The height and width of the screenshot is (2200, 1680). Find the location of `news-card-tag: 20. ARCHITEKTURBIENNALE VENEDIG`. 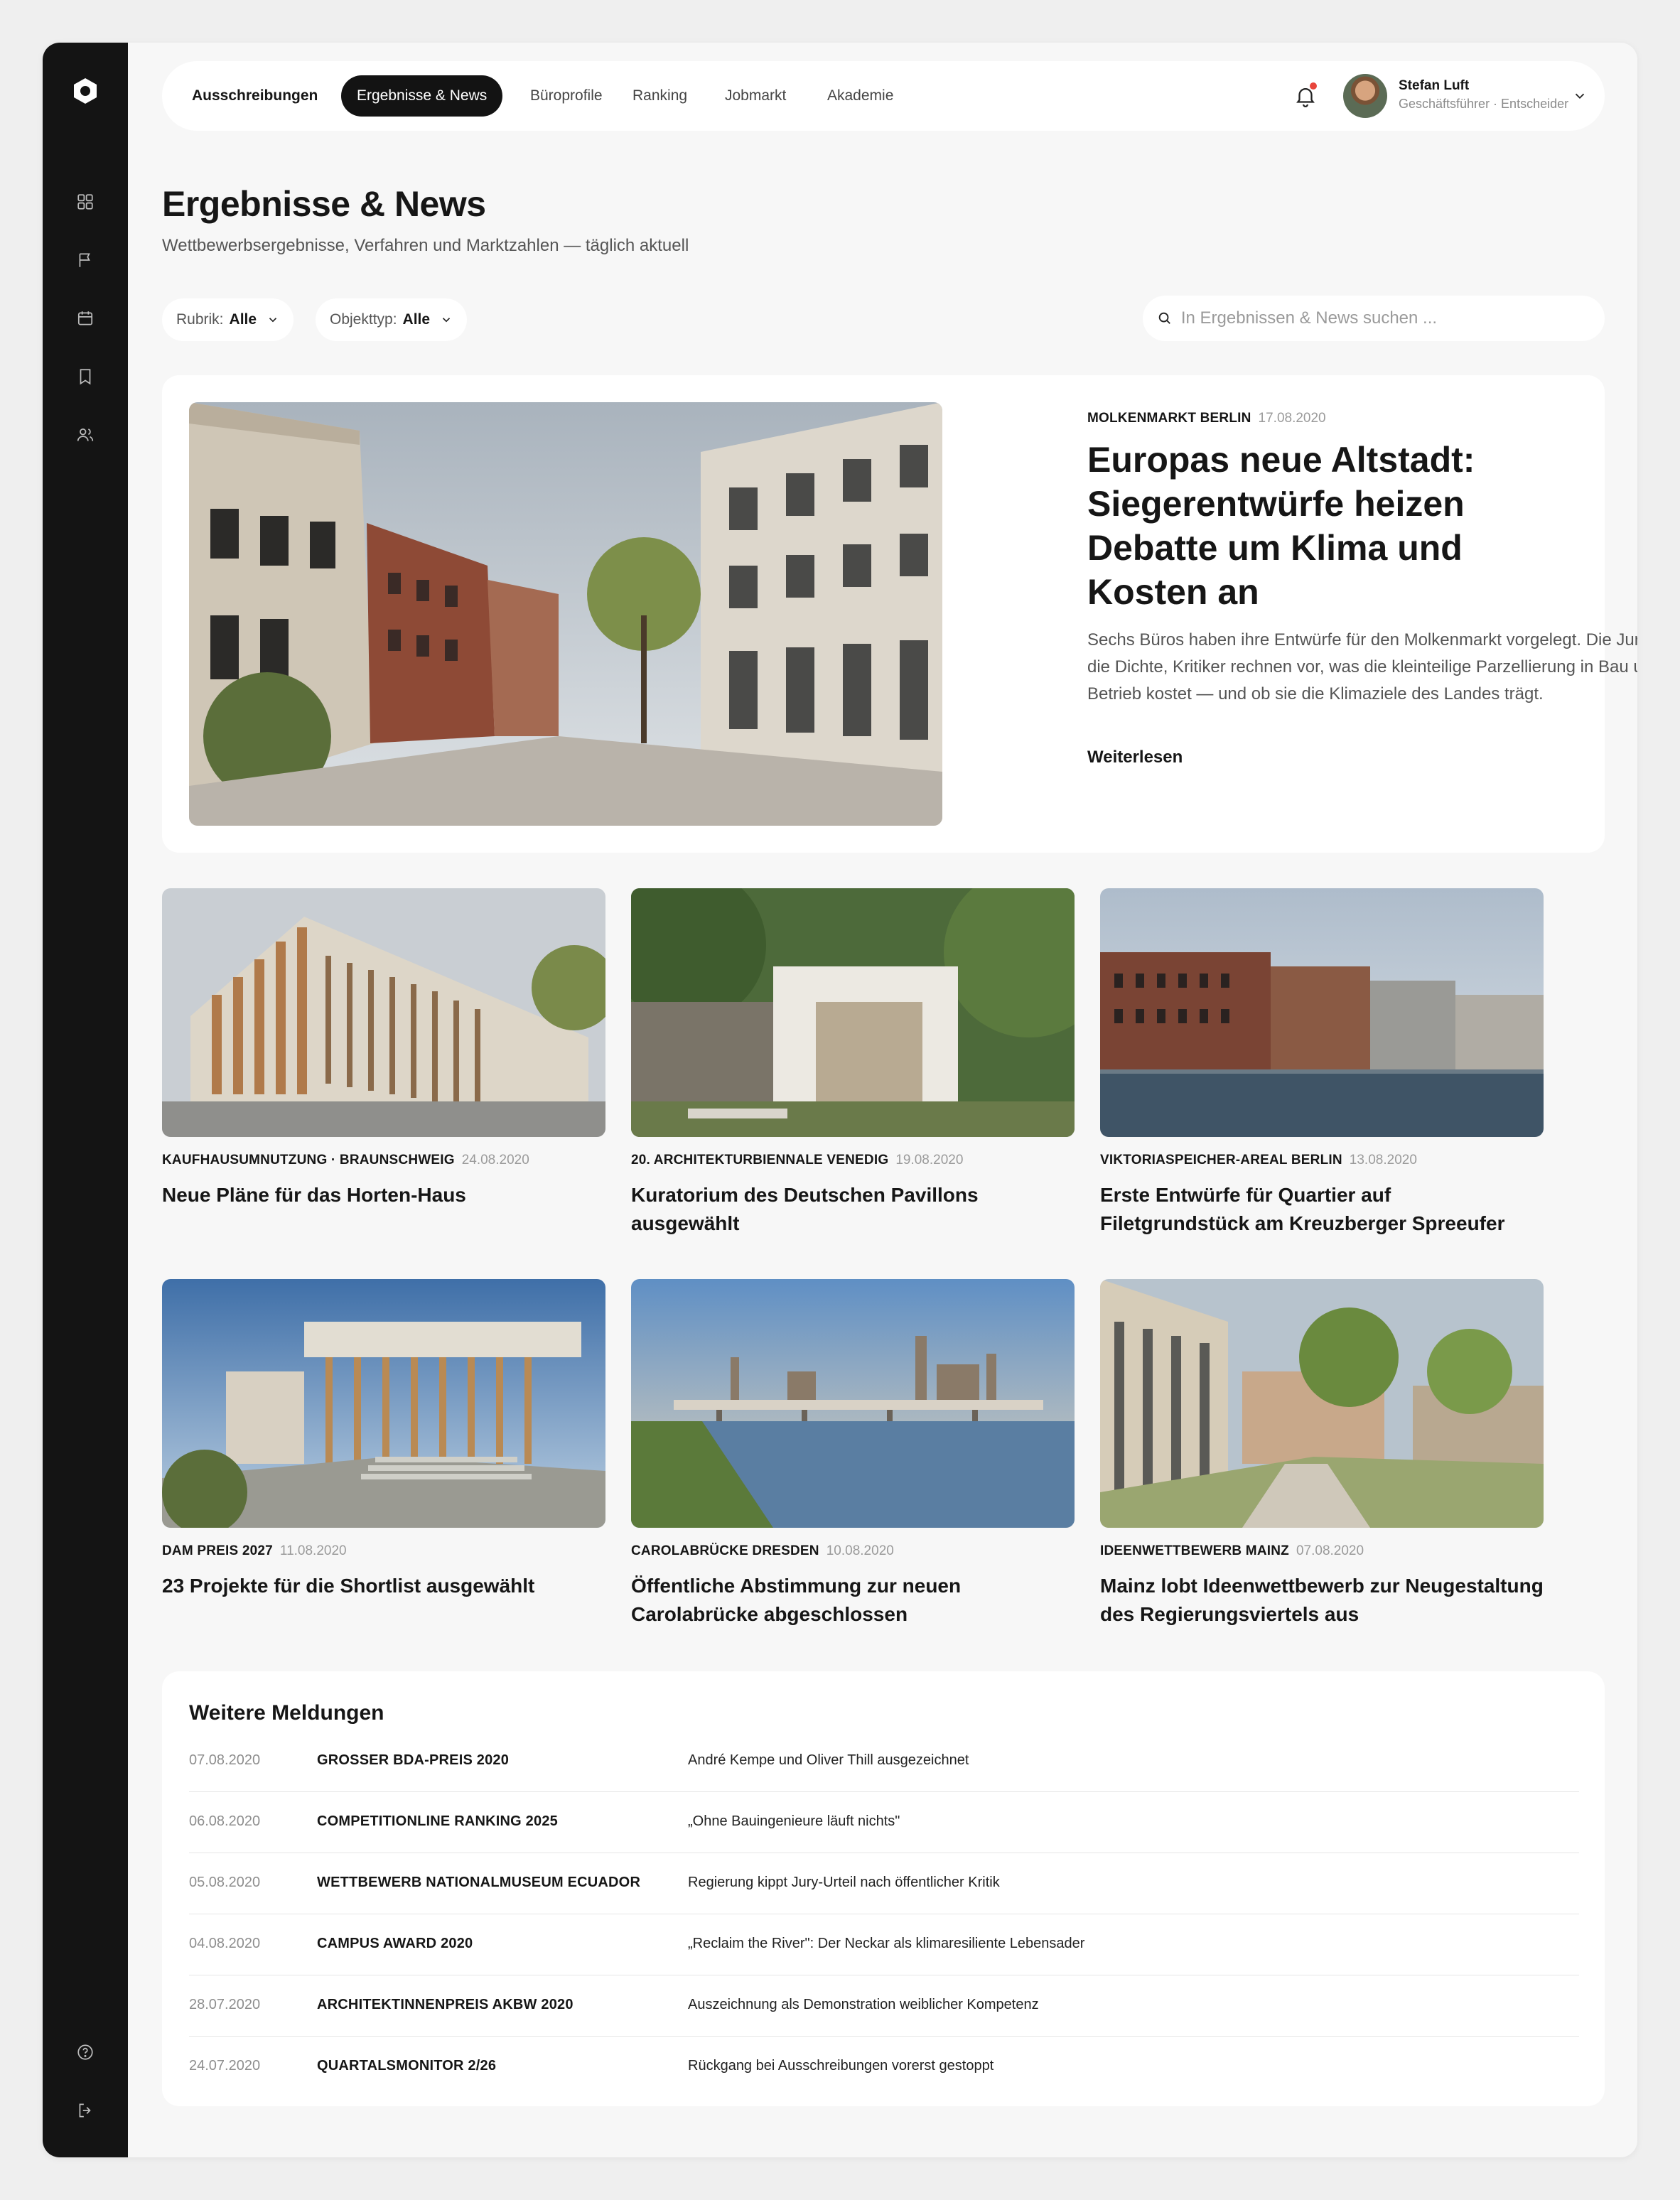

news-card-tag: 20. ARCHITEKTURBIENNALE VENEDIG is located at coordinates (760, 1160).